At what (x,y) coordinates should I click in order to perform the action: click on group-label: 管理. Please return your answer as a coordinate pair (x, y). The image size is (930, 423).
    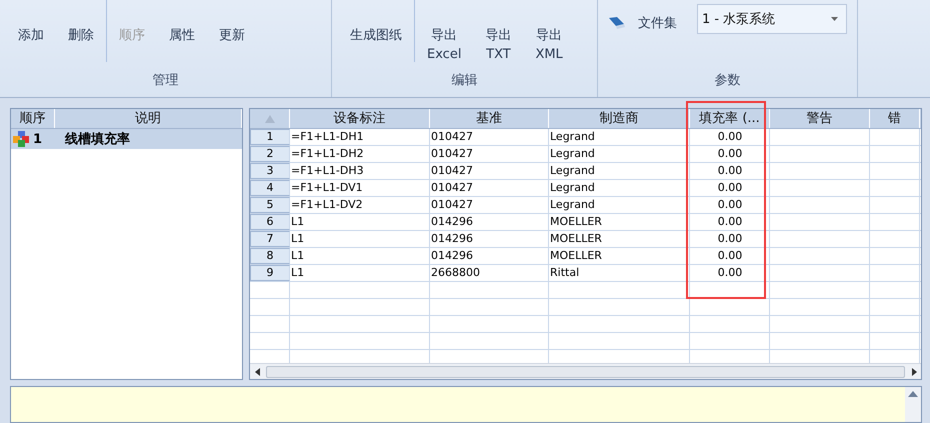
    Looking at the image, I should click on (166, 81).